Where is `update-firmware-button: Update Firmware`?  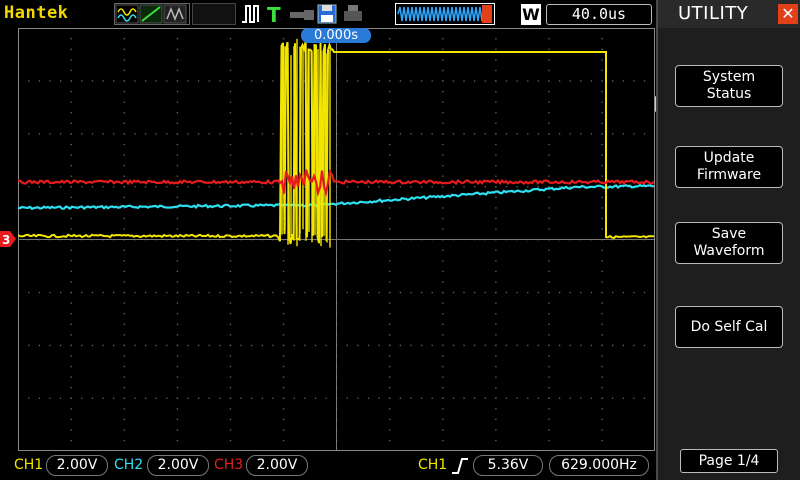
update-firmware-button: Update Firmware is located at coordinates (729, 167).